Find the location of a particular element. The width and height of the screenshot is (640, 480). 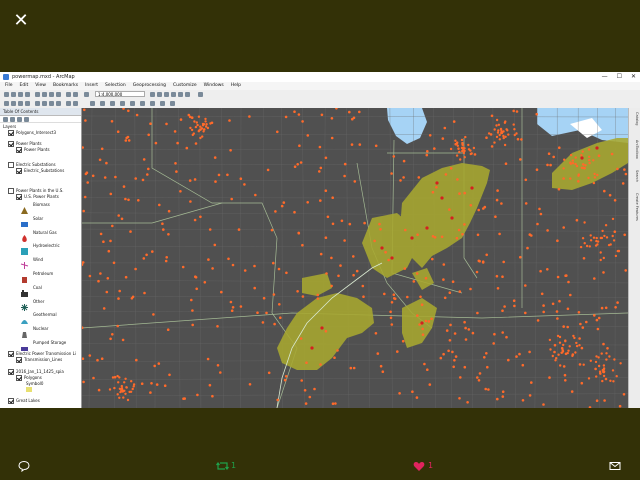

python-icon is located at coordinates (187, 94).